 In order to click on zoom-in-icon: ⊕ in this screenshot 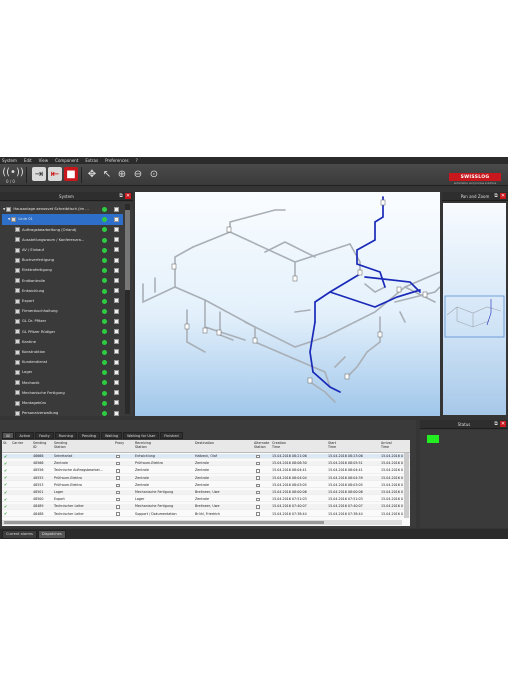, I will do `click(122, 174)`.